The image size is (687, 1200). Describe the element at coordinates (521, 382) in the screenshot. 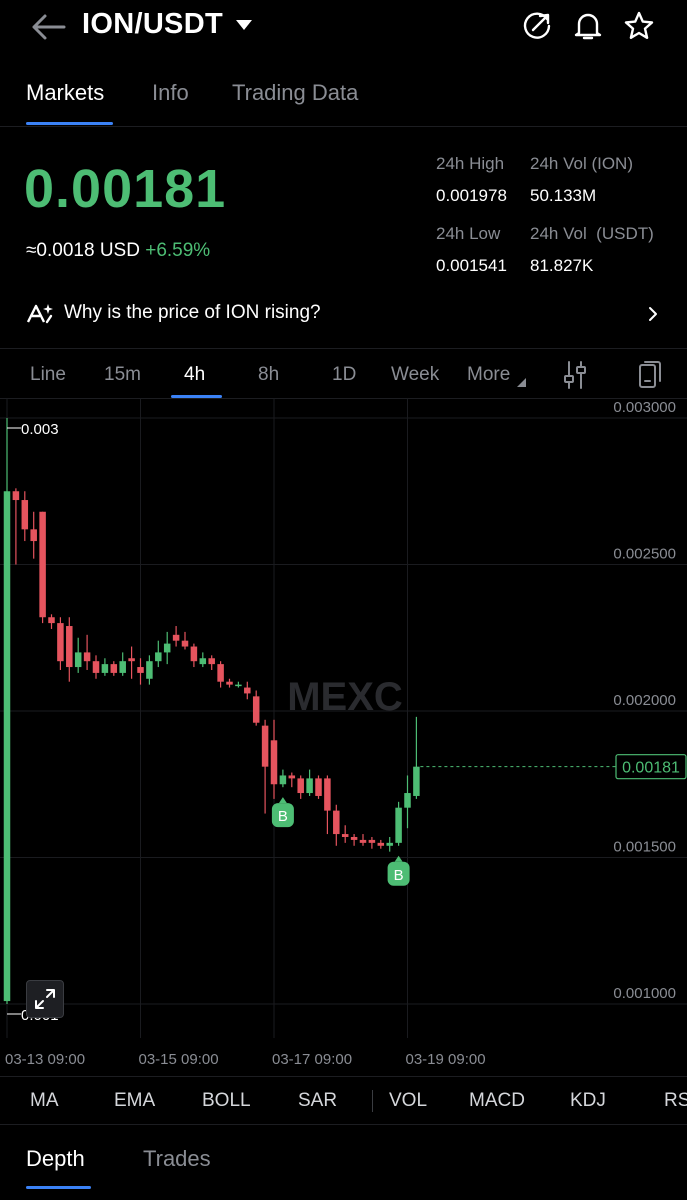

I see `more-caret-icon` at that location.